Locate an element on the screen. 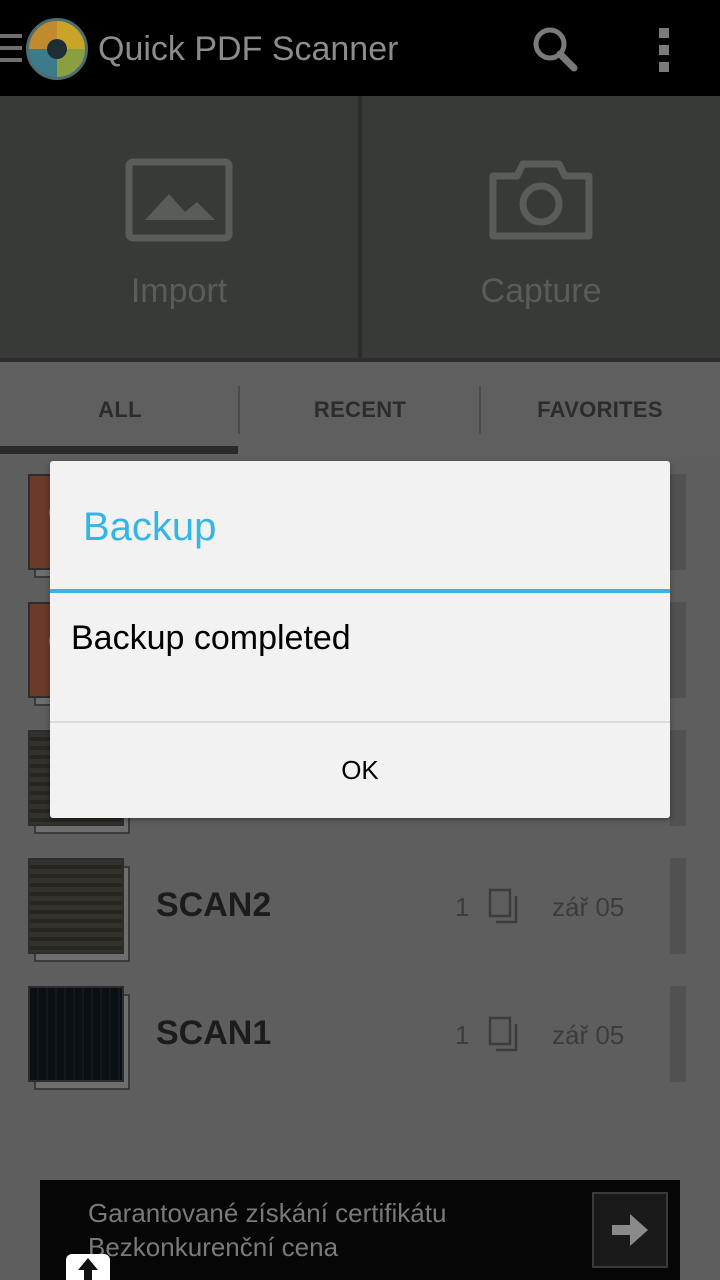 Image resolution: width=720 pixels, height=1280 pixels. tab-favorites: FAVORITES is located at coordinates (600, 410).